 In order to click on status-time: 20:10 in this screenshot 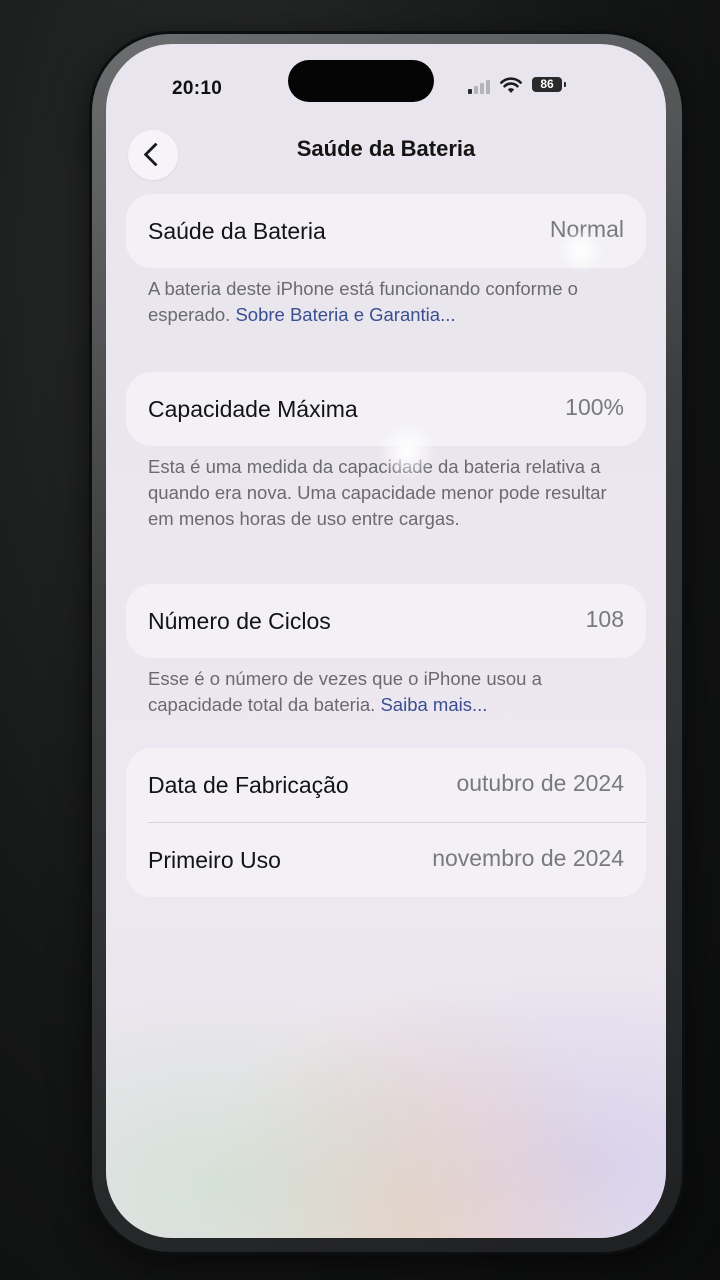, I will do `click(197, 88)`.